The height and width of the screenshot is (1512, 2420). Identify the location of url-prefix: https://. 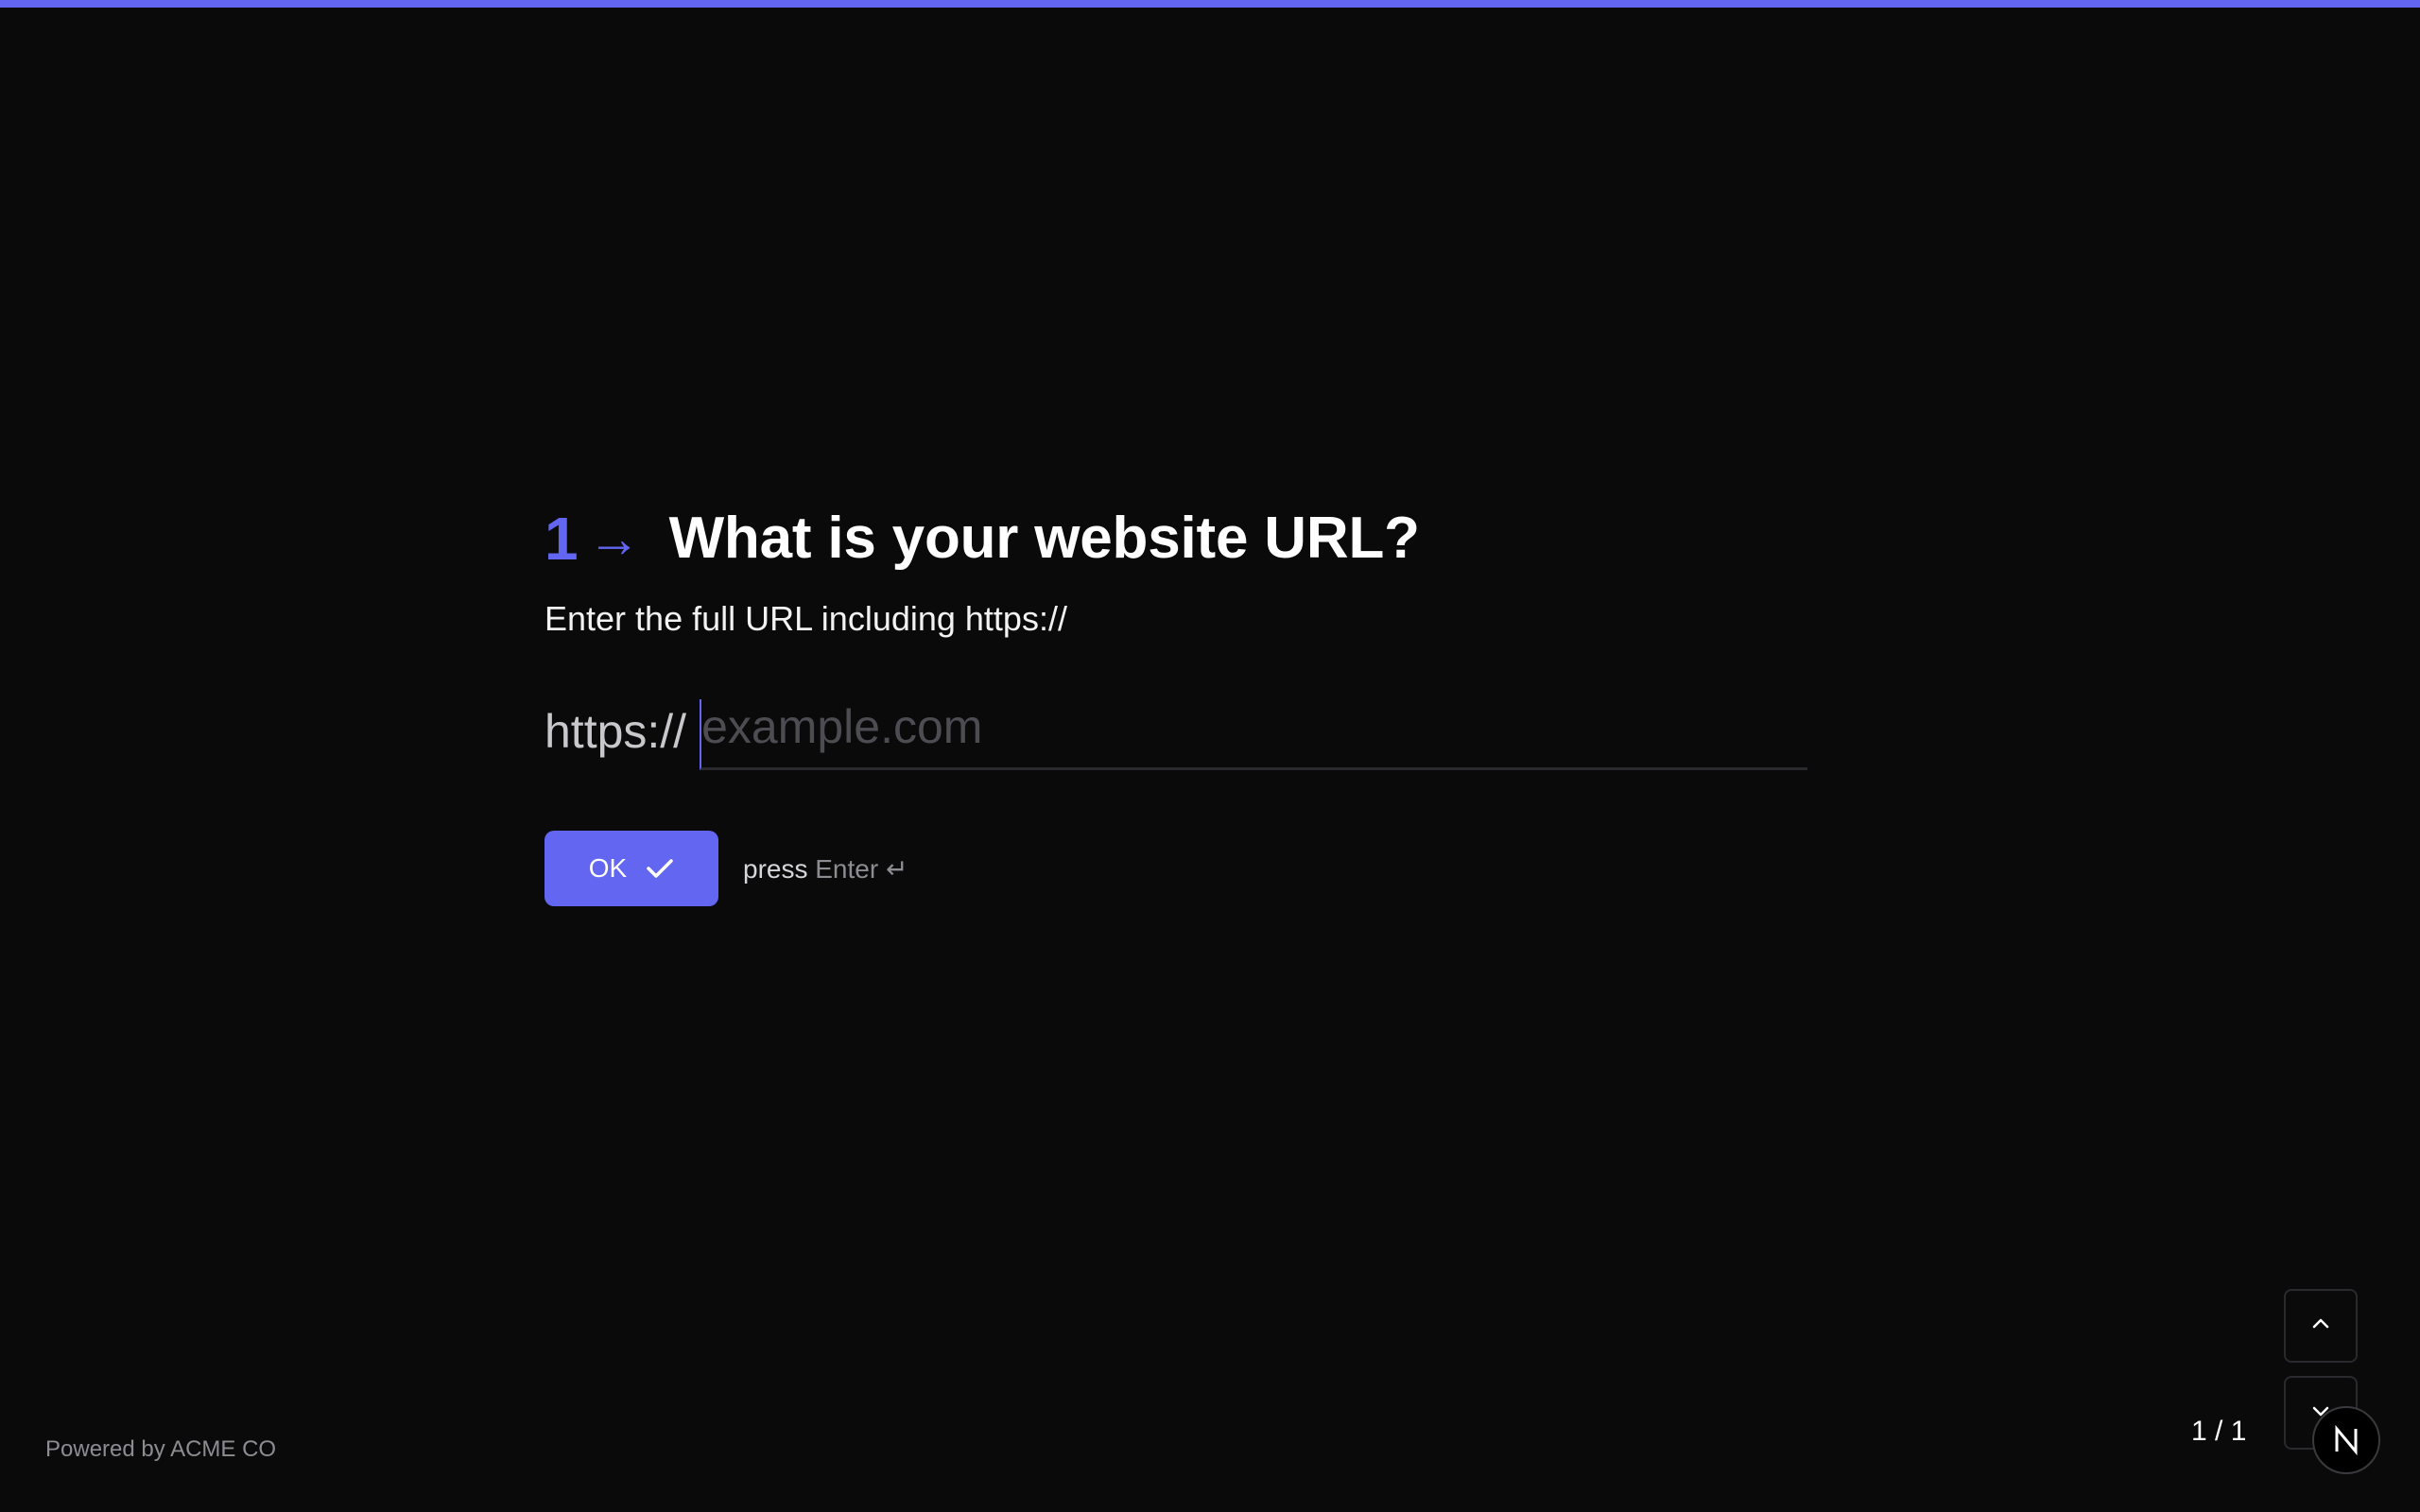
(615, 731).